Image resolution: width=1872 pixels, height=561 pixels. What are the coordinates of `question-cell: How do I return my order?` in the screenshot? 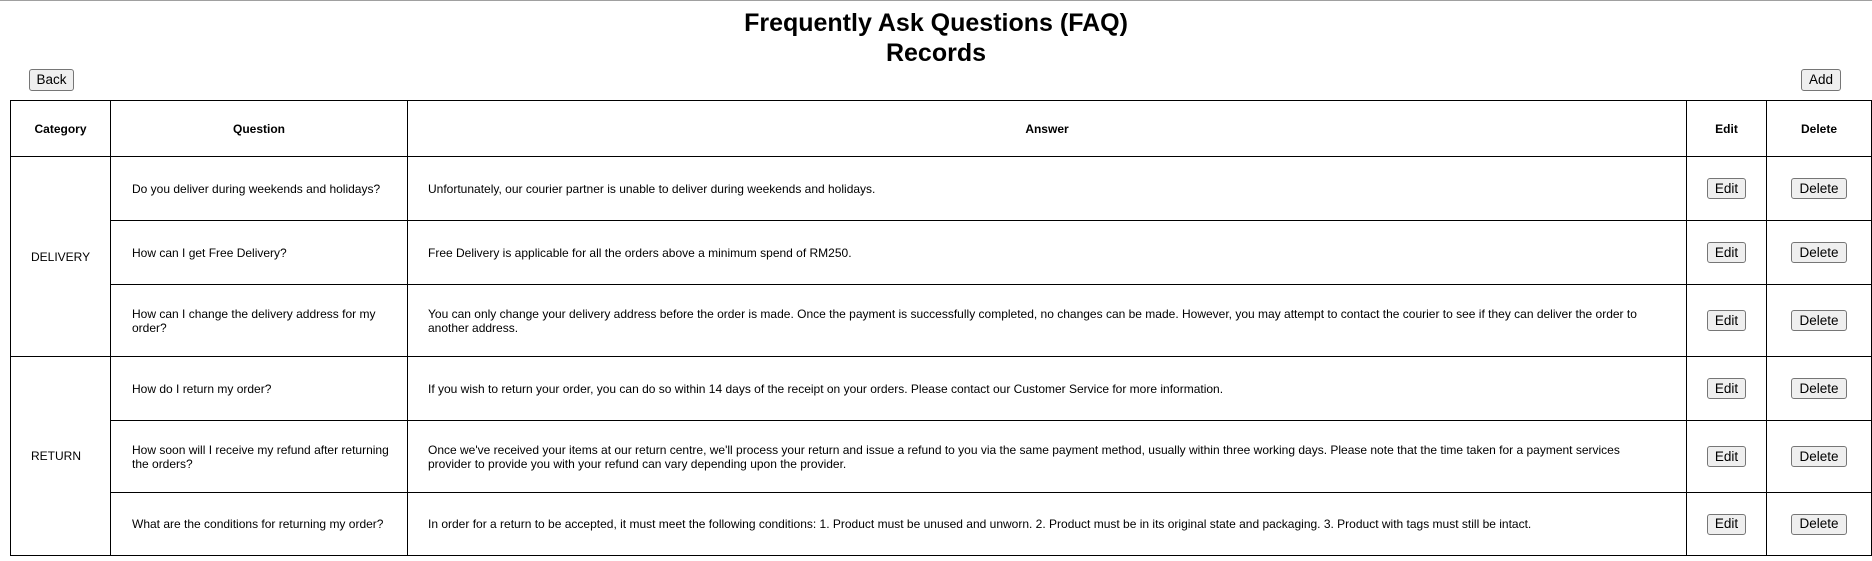 It's located at (259, 388).